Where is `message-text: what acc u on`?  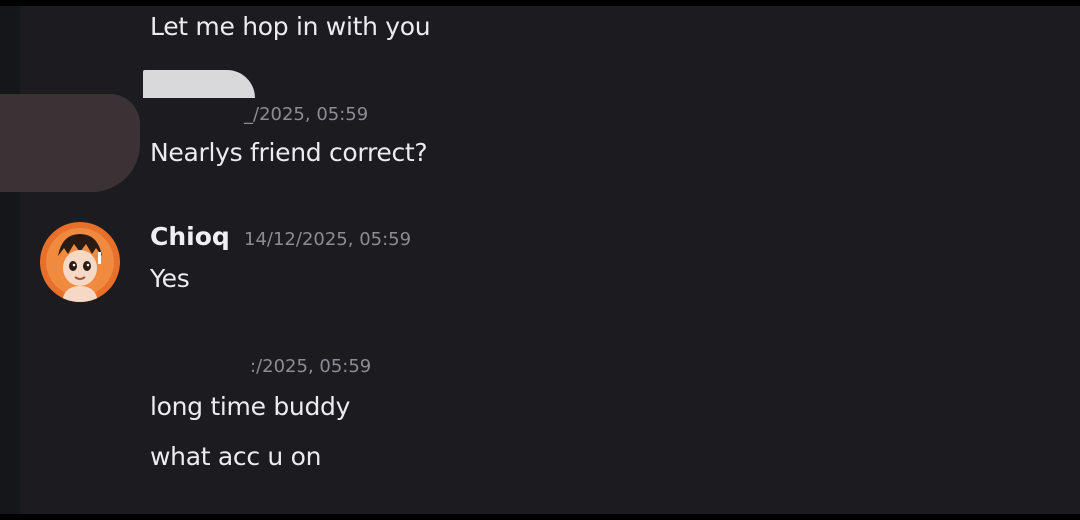 message-text: what acc u on is located at coordinates (236, 456).